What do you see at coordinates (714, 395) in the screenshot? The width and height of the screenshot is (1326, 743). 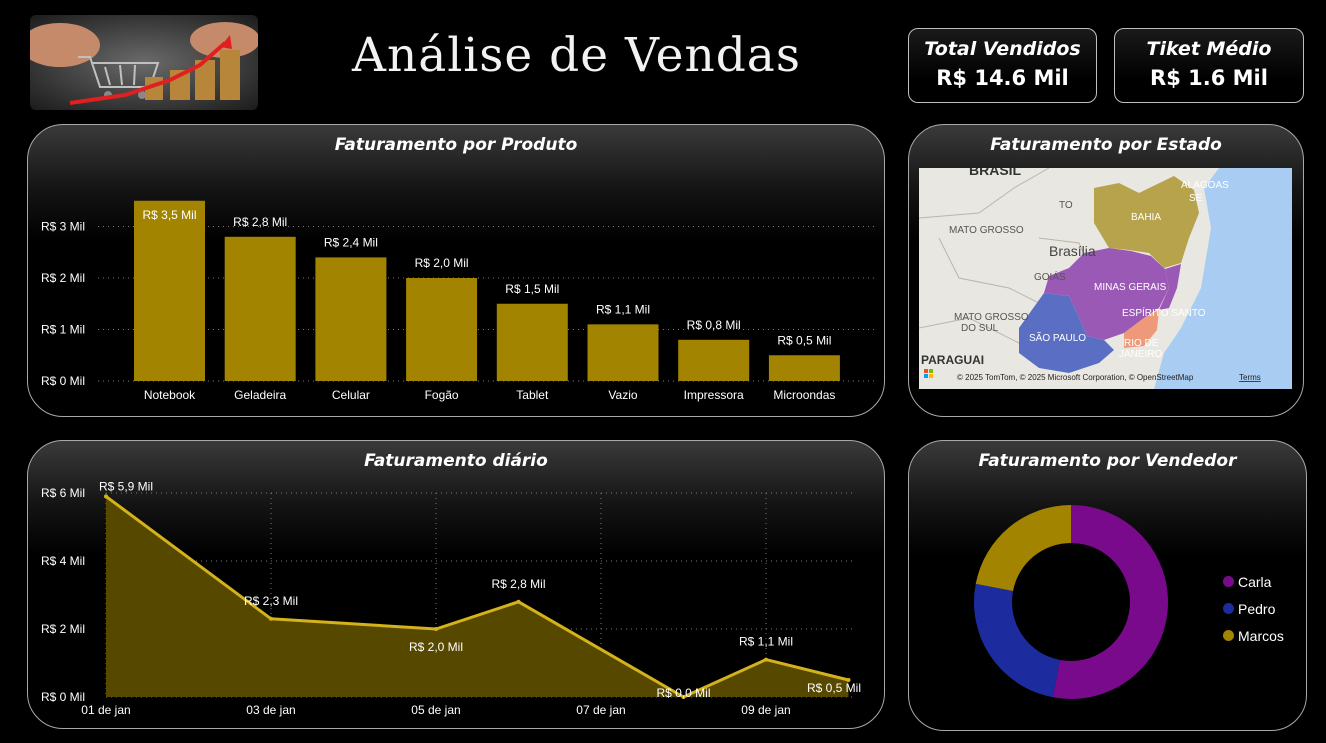 I see `x-tick-label: Impressora` at bounding box center [714, 395].